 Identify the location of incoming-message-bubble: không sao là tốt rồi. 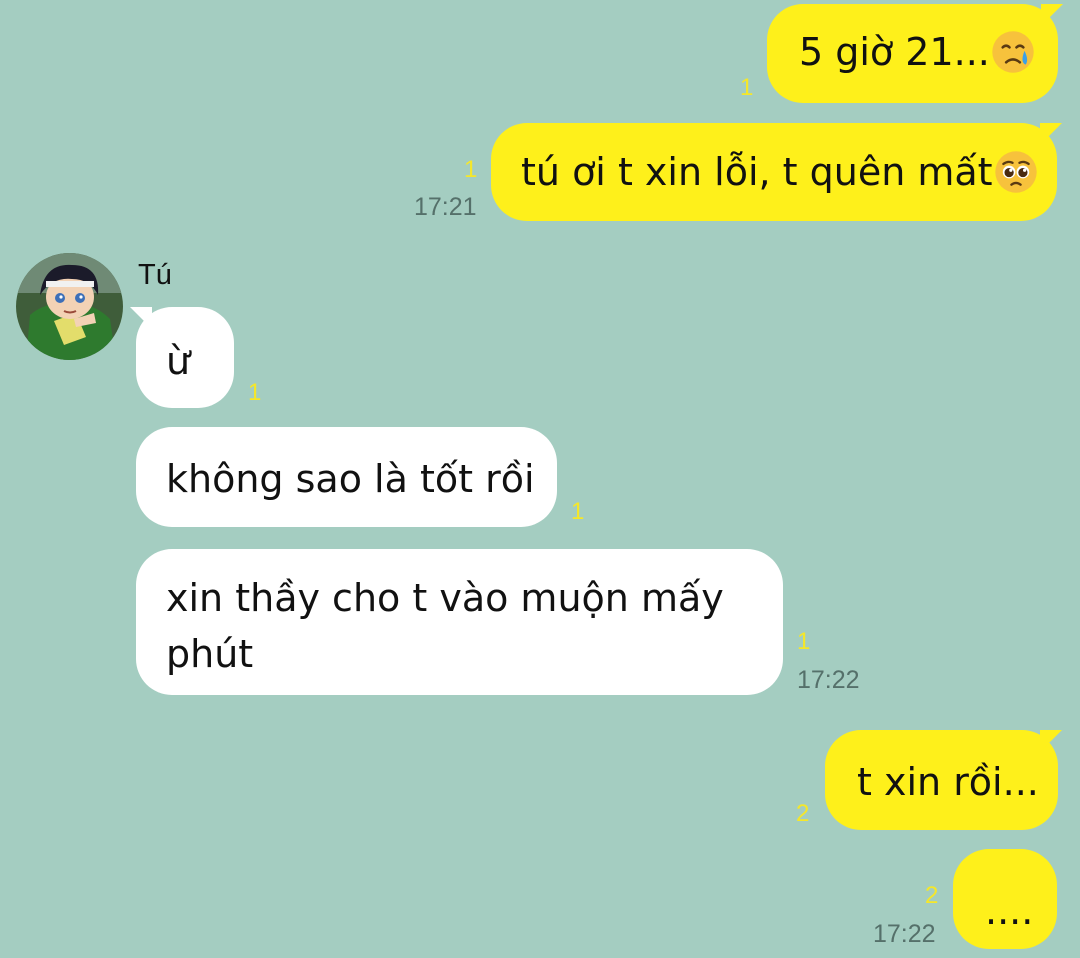
(346, 477).